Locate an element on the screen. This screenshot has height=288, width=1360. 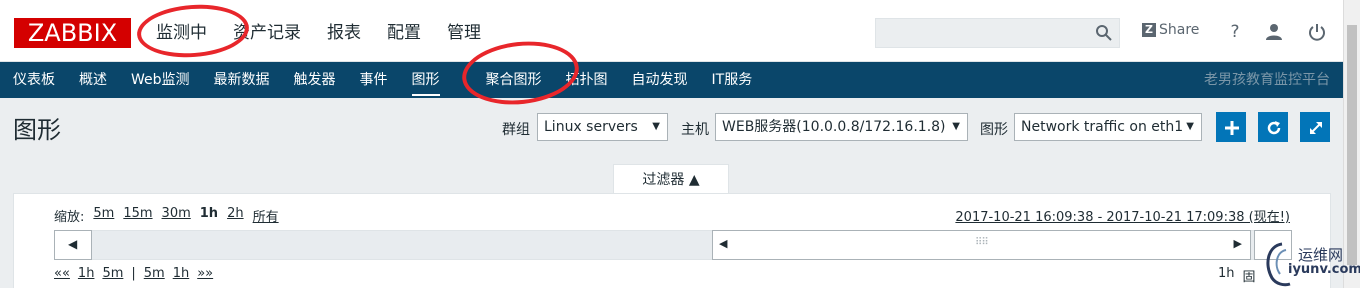
graph-label: 图形 is located at coordinates (994, 130).